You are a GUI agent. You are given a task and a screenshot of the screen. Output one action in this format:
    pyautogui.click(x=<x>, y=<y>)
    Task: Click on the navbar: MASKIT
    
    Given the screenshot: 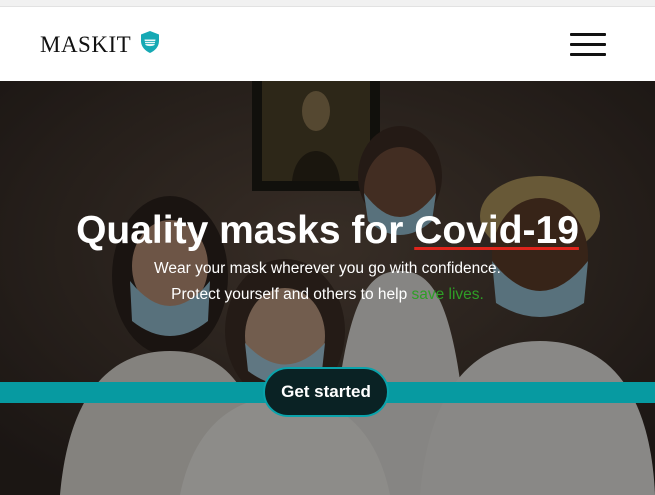 What is the action you would take?
    pyautogui.click(x=327, y=44)
    